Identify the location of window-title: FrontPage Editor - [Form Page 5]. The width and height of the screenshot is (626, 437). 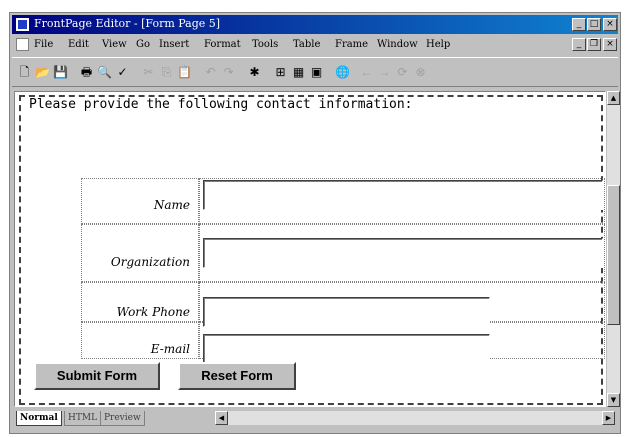
(127, 23).